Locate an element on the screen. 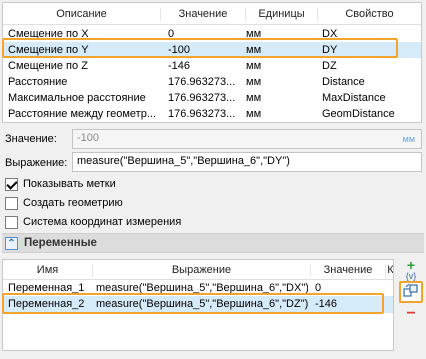  replace-variable-button is located at coordinates (411, 292).